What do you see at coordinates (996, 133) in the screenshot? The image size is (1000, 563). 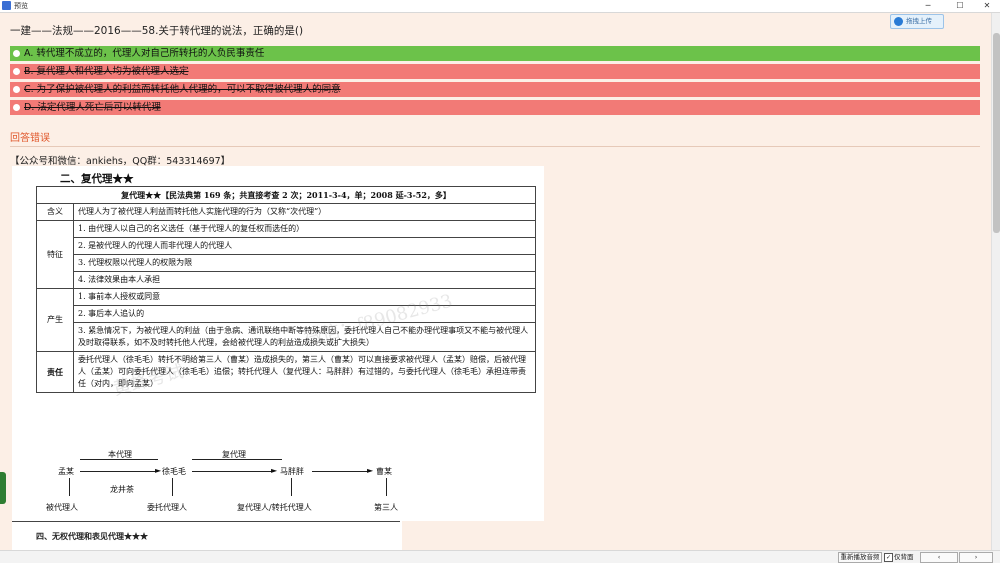 I see `scrollbar-thumb` at bounding box center [996, 133].